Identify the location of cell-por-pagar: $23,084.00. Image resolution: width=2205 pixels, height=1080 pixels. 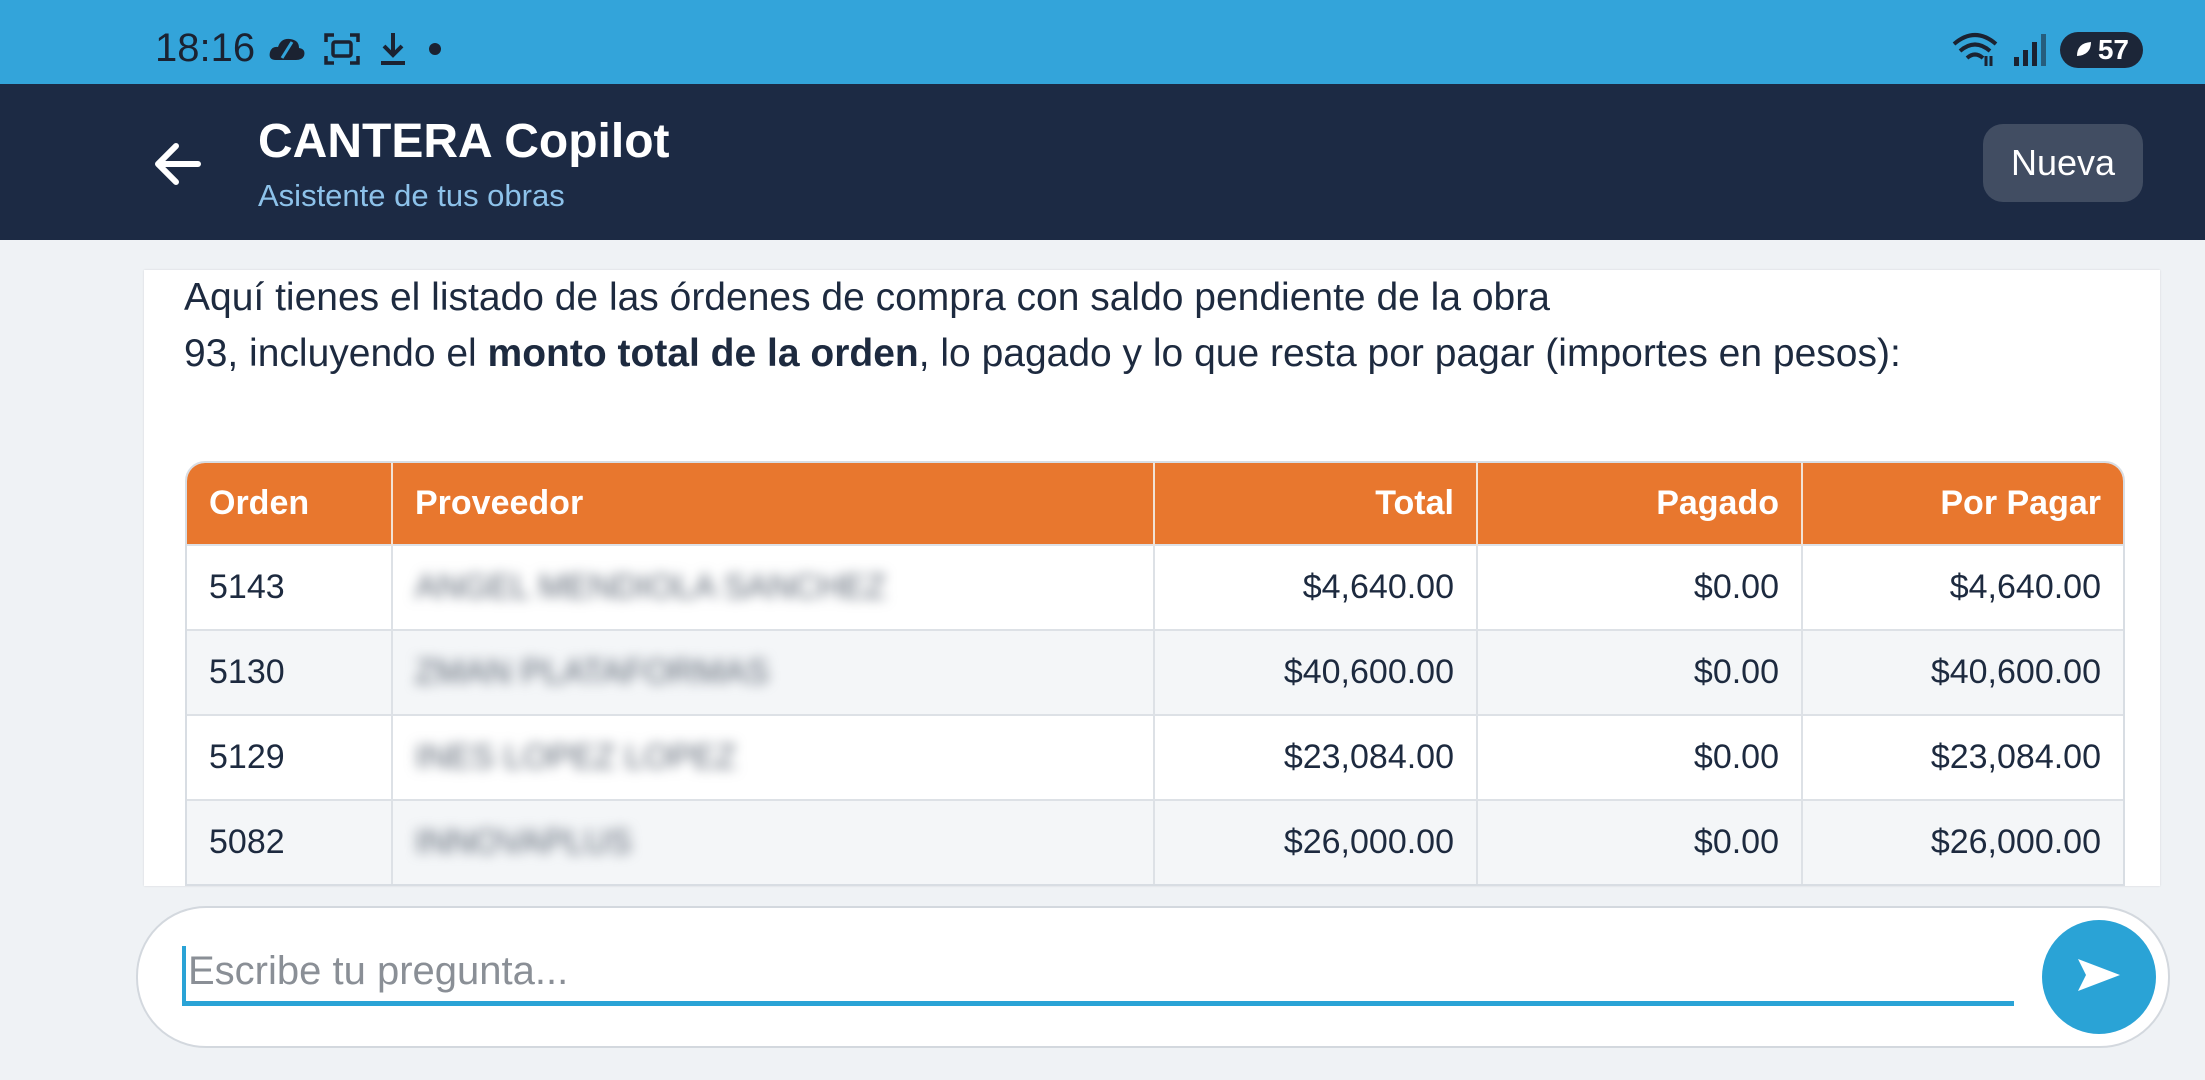
(1962, 757).